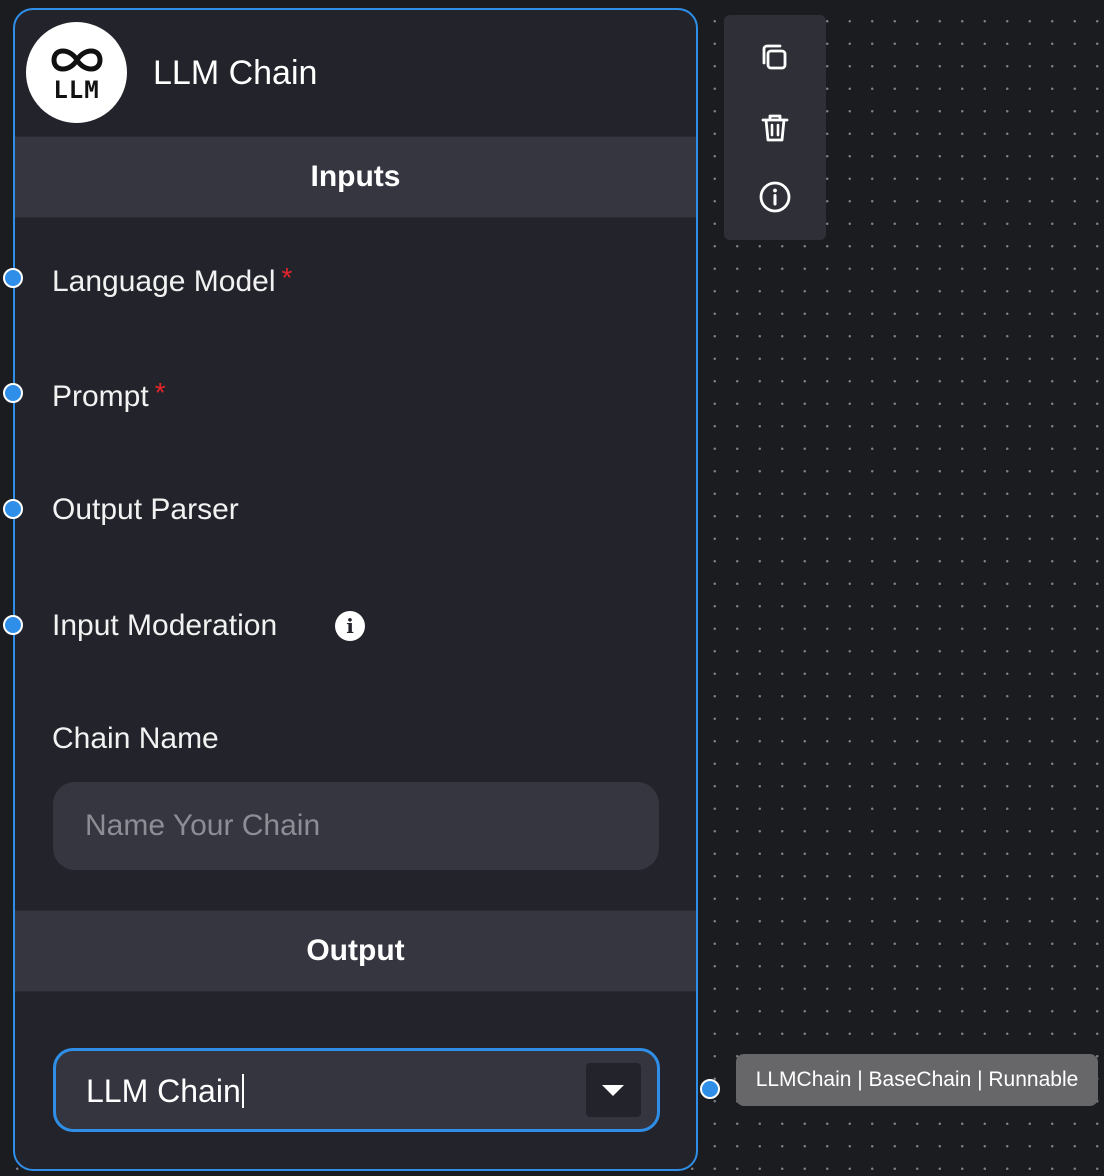 The image size is (1104, 1176). Describe the element at coordinates (775, 197) in the screenshot. I see `info-icon` at that location.